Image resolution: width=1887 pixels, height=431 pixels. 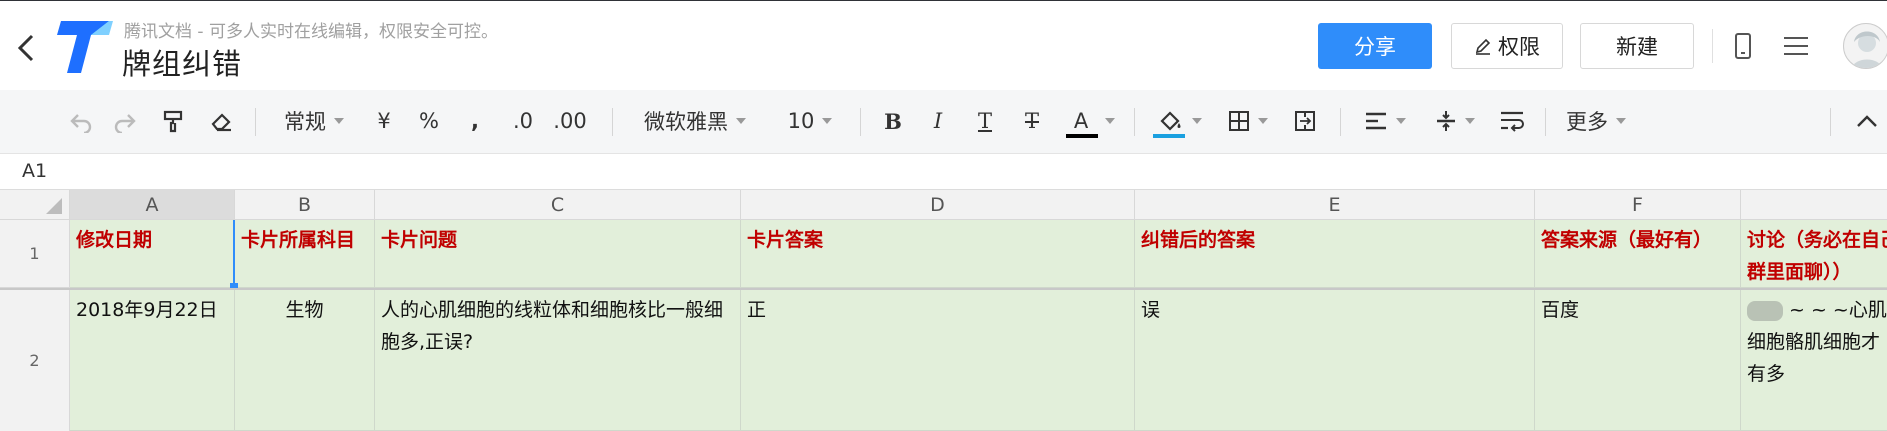 What do you see at coordinates (1587, 122) in the screenshot?
I see `more-label: 更多` at bounding box center [1587, 122].